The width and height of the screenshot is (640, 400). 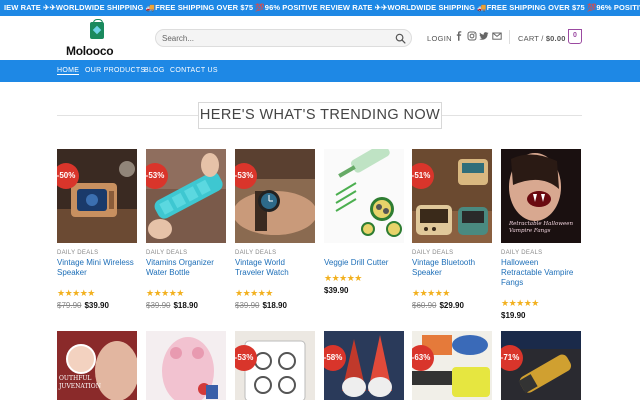 What do you see at coordinates (97, 29) in the screenshot?
I see `shopping-bag-icon` at bounding box center [97, 29].